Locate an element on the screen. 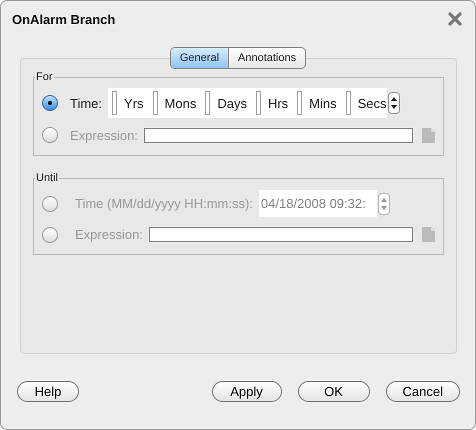 Image resolution: width=476 pixels, height=430 pixels. spinner-button is located at coordinates (394, 103).